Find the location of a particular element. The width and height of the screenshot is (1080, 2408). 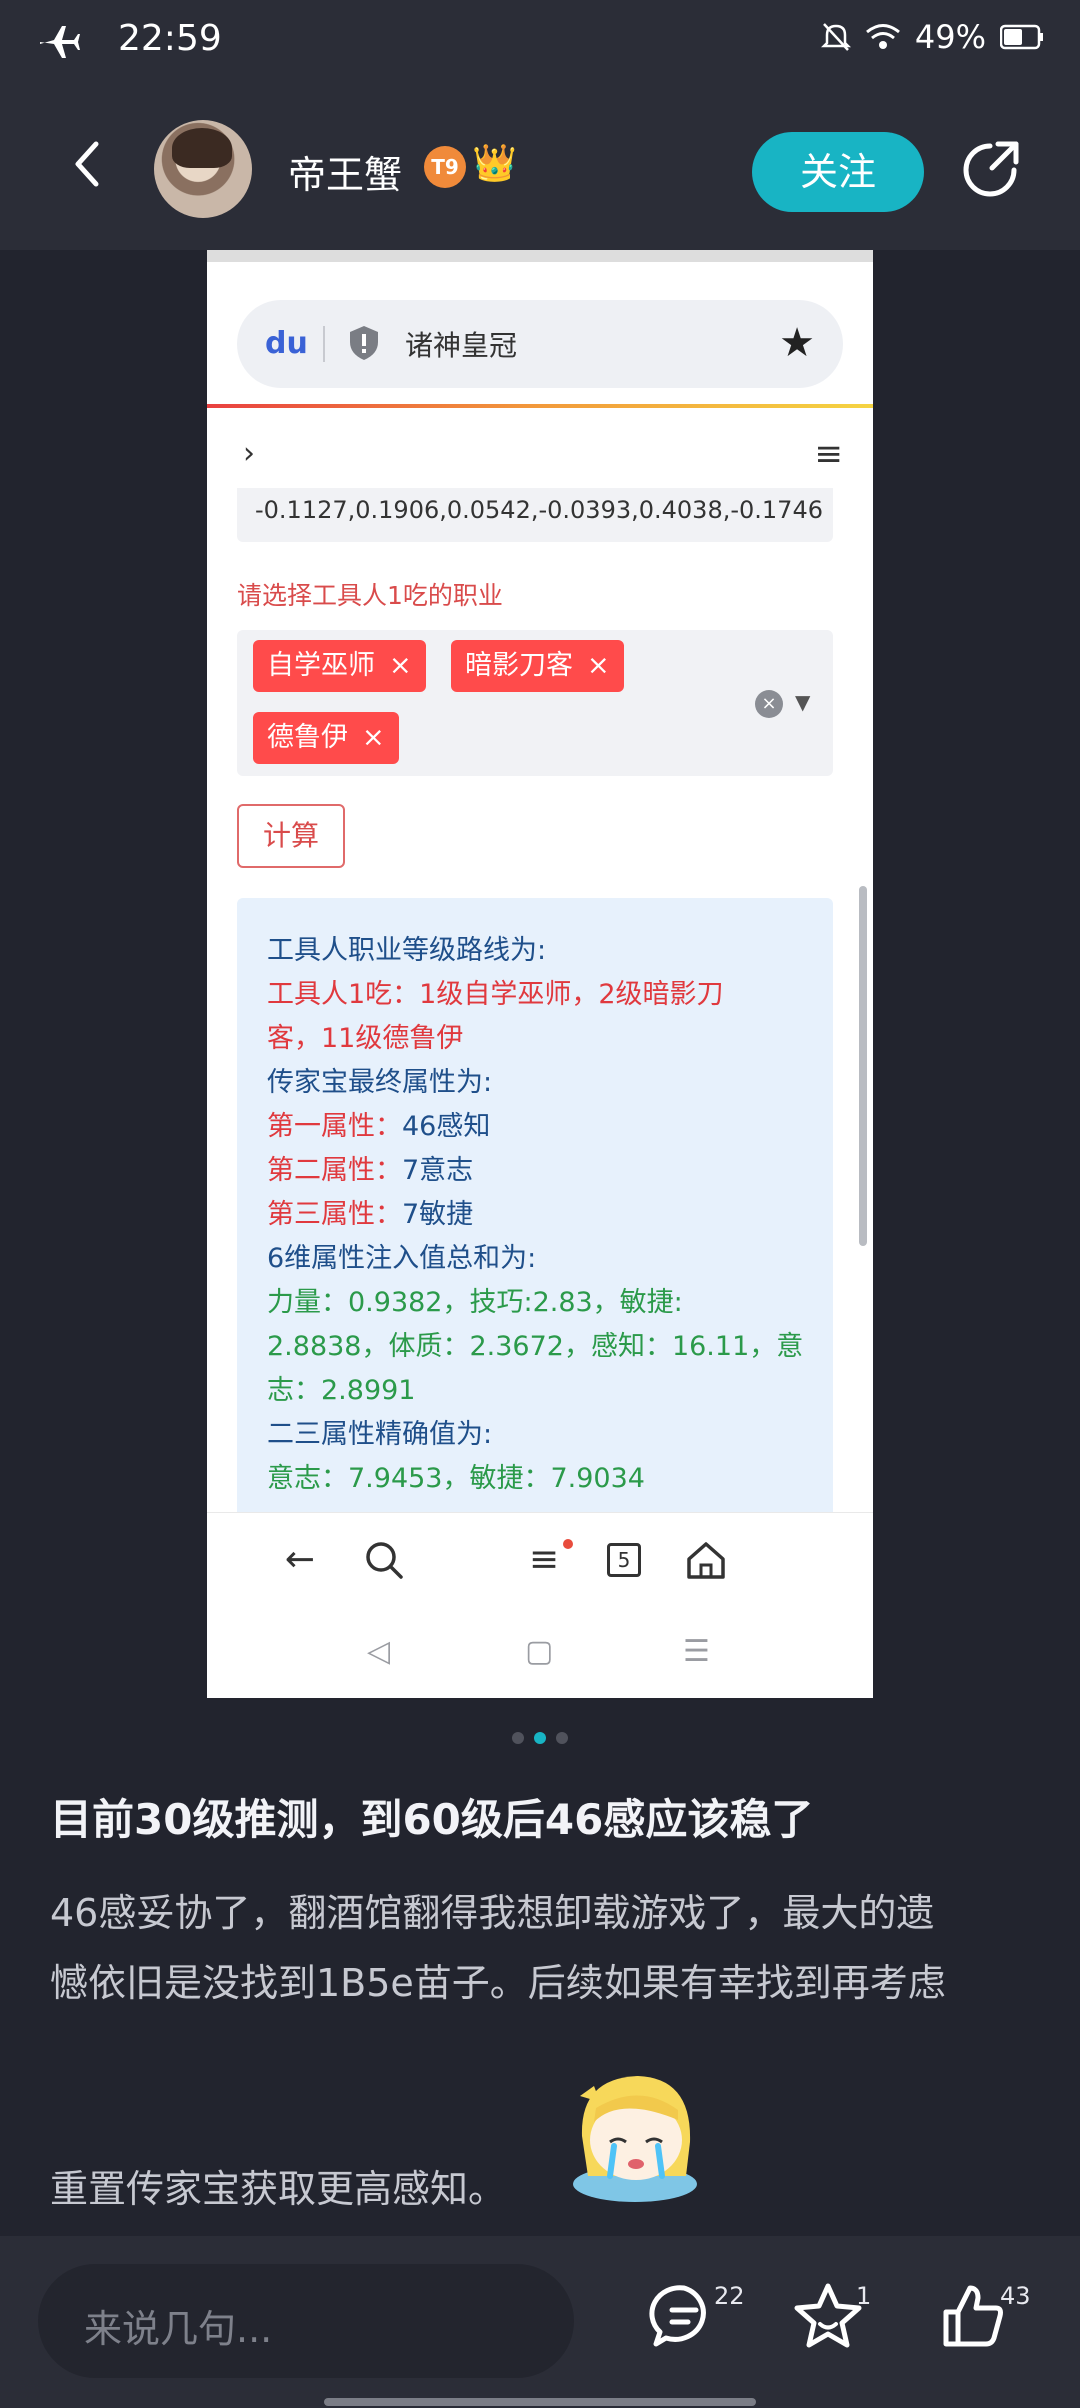

favorites-count: 1 is located at coordinates (864, 2296).